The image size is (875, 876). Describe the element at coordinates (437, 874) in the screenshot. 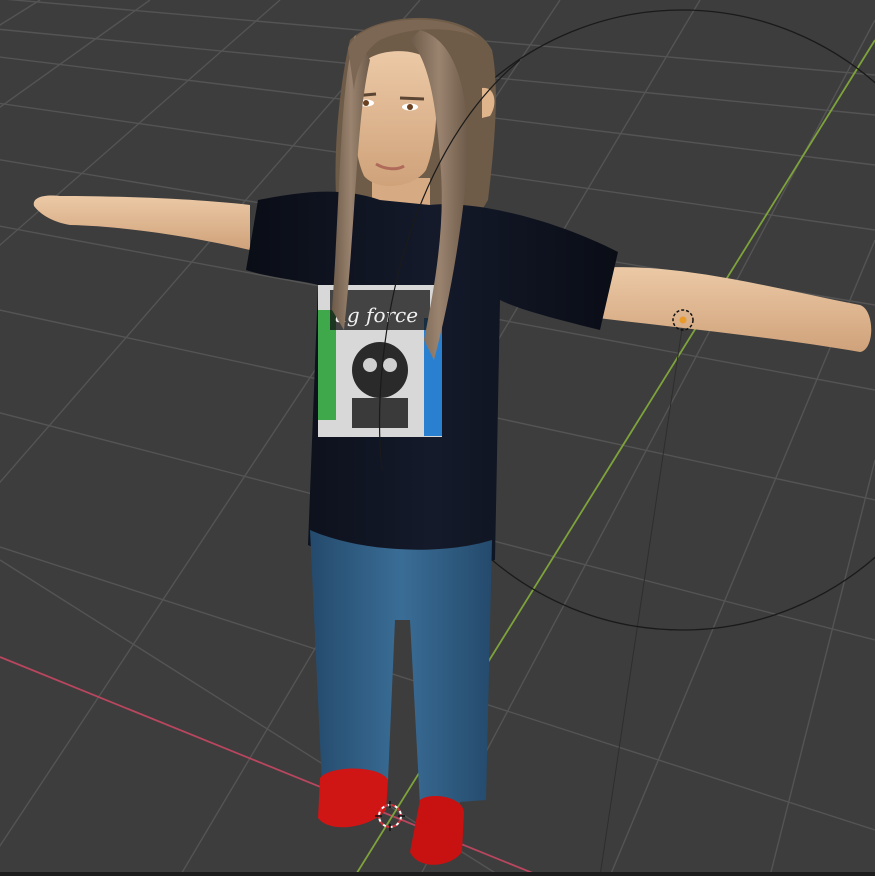

I see `viewport-bottom-edge` at that location.